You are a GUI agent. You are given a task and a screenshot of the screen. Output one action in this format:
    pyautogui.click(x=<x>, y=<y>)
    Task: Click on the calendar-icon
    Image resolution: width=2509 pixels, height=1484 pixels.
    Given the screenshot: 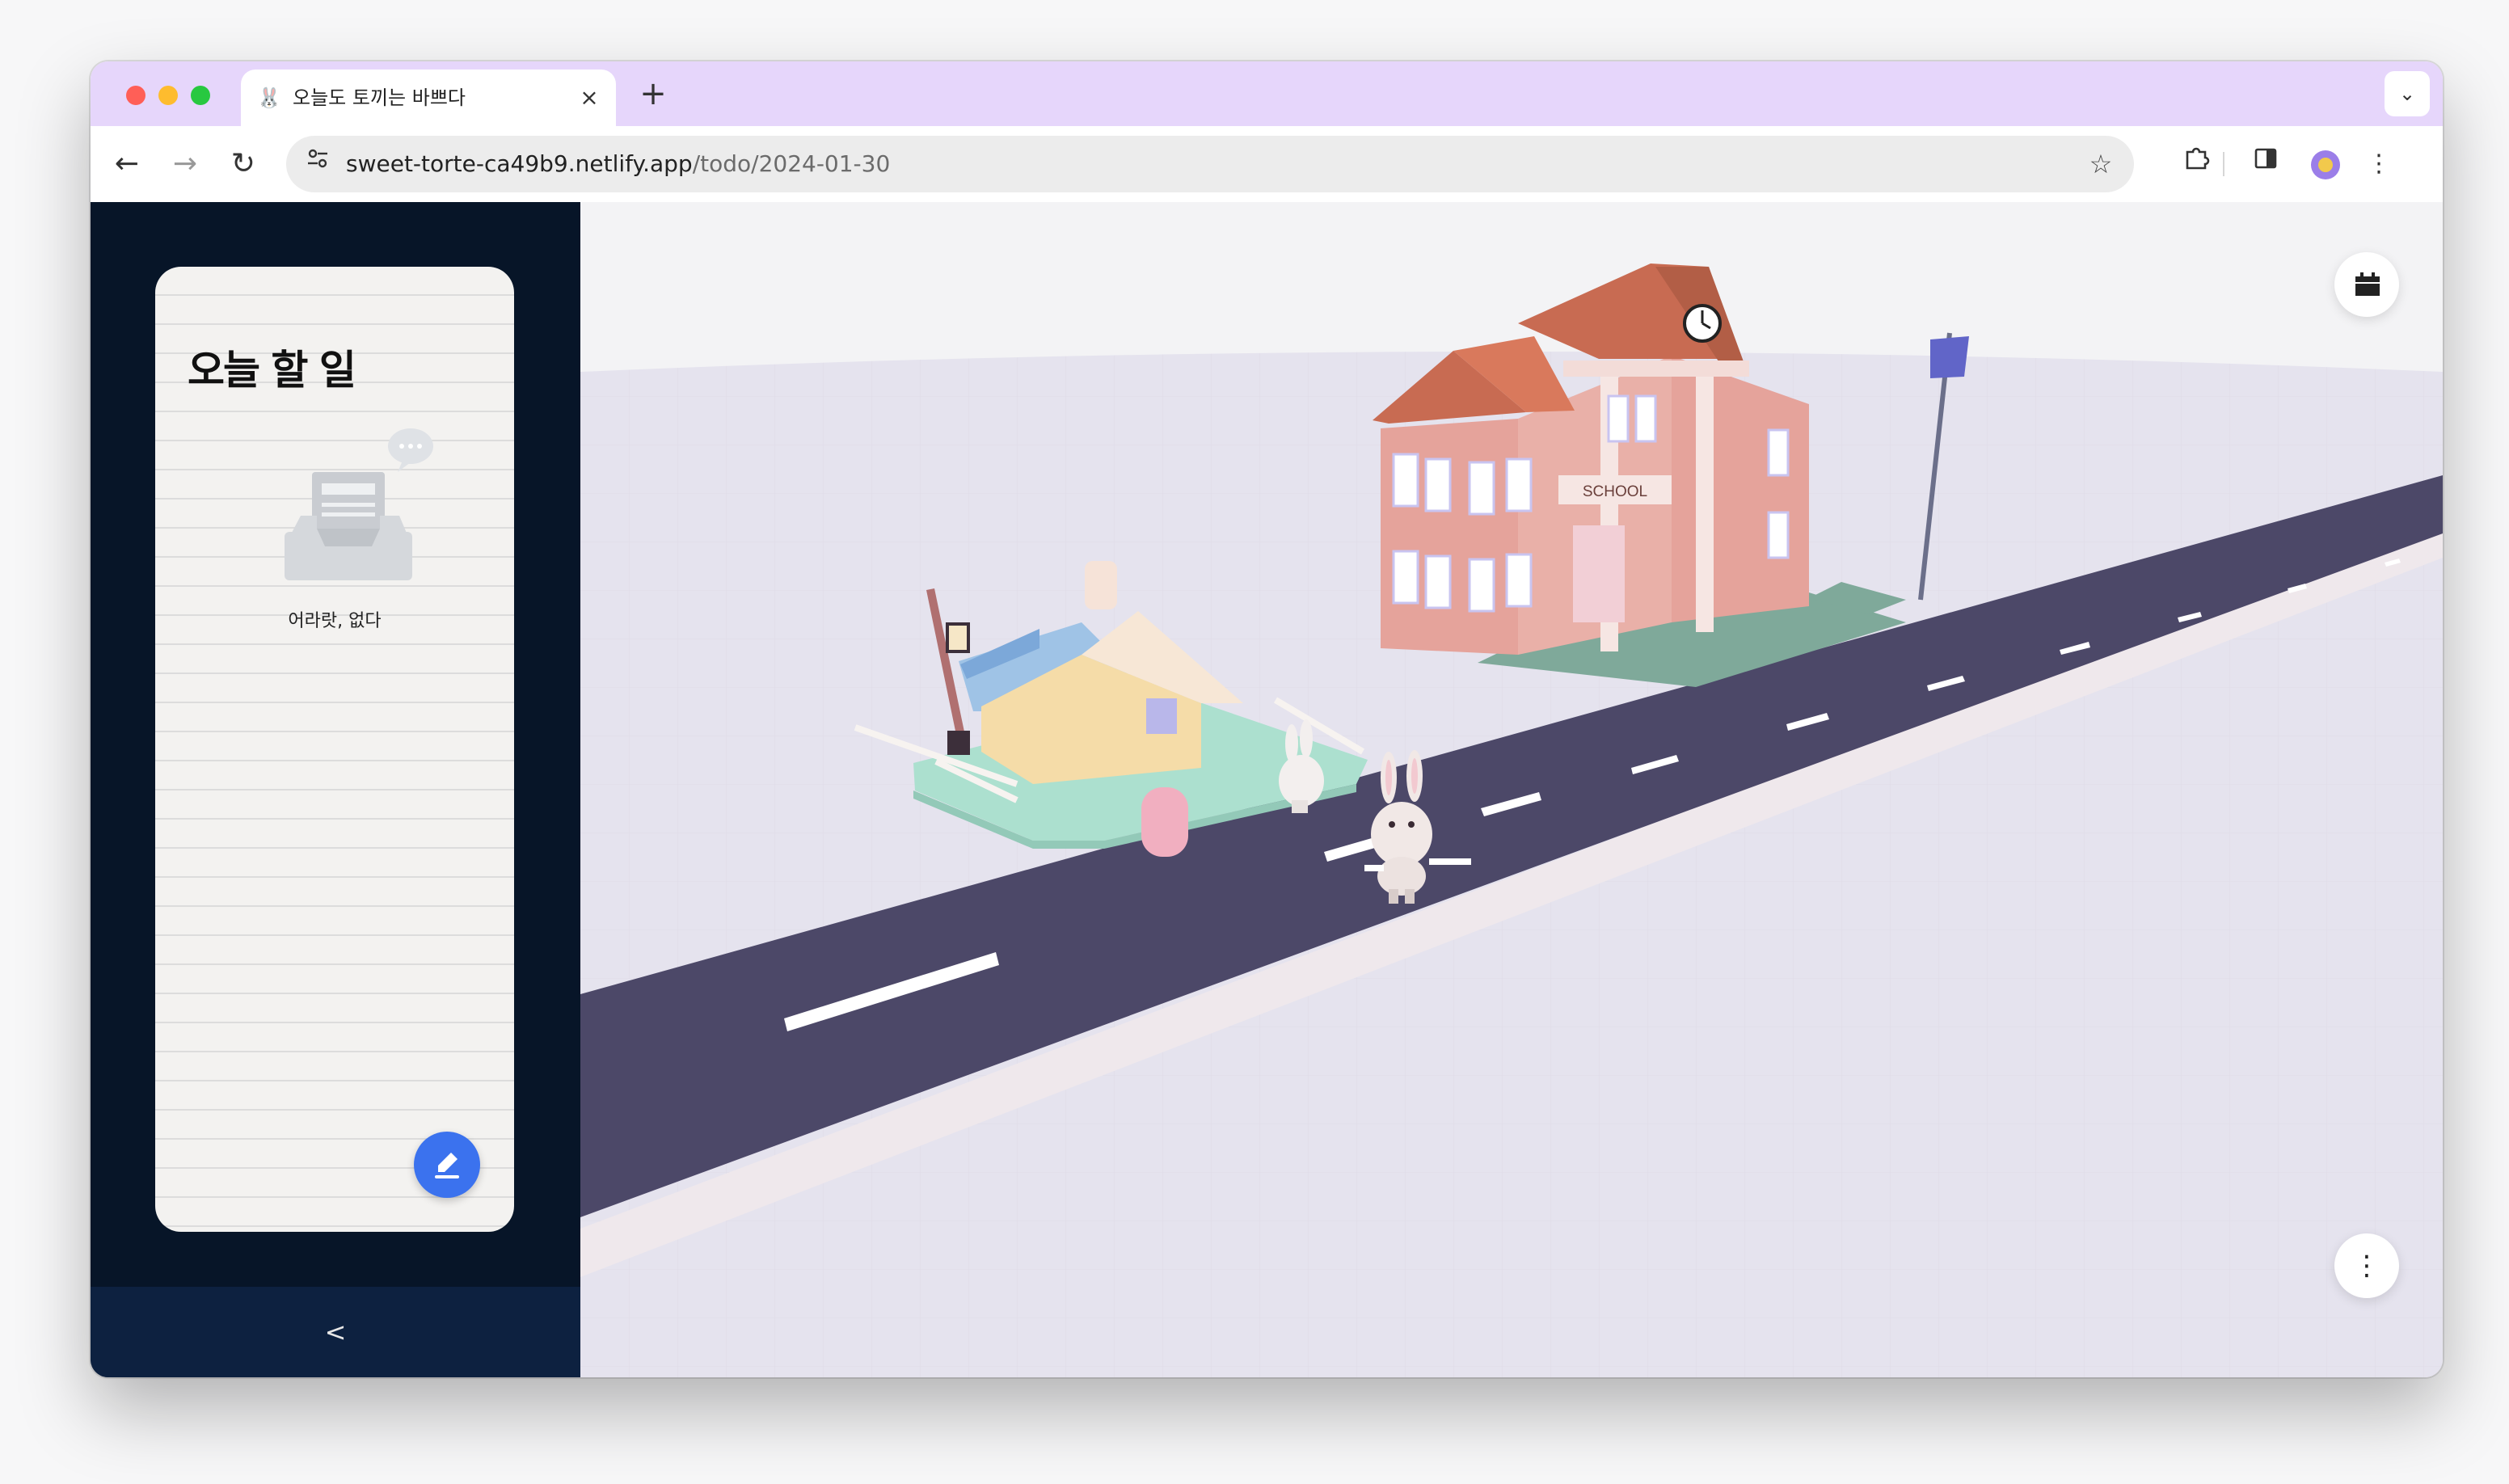 What is the action you would take?
    pyautogui.click(x=2367, y=284)
    